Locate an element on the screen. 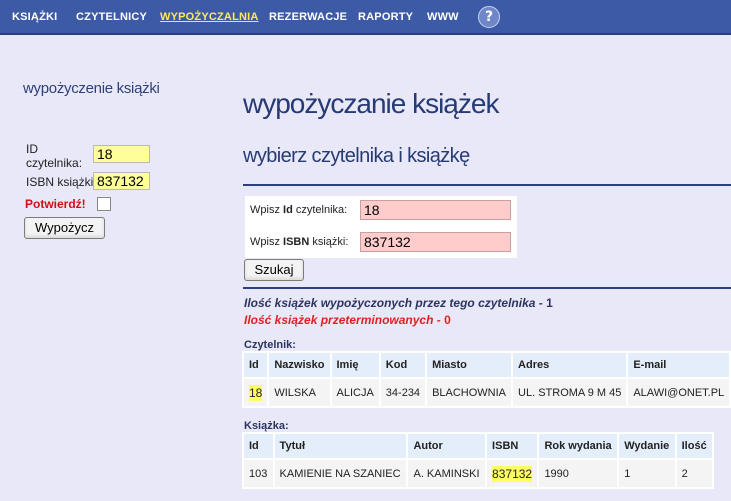 The image size is (731, 501). col-header: Tytuł is located at coordinates (340, 446).